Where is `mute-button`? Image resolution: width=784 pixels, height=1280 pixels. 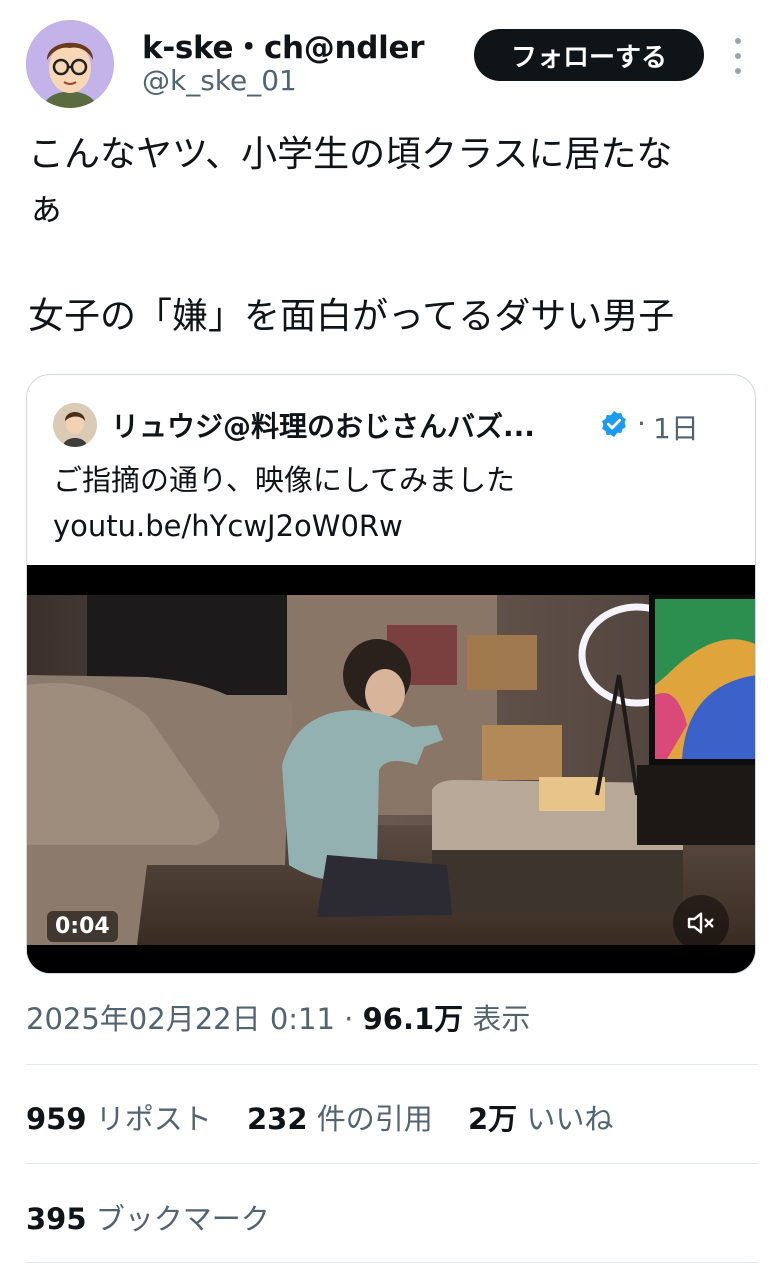
mute-button is located at coordinates (701, 923).